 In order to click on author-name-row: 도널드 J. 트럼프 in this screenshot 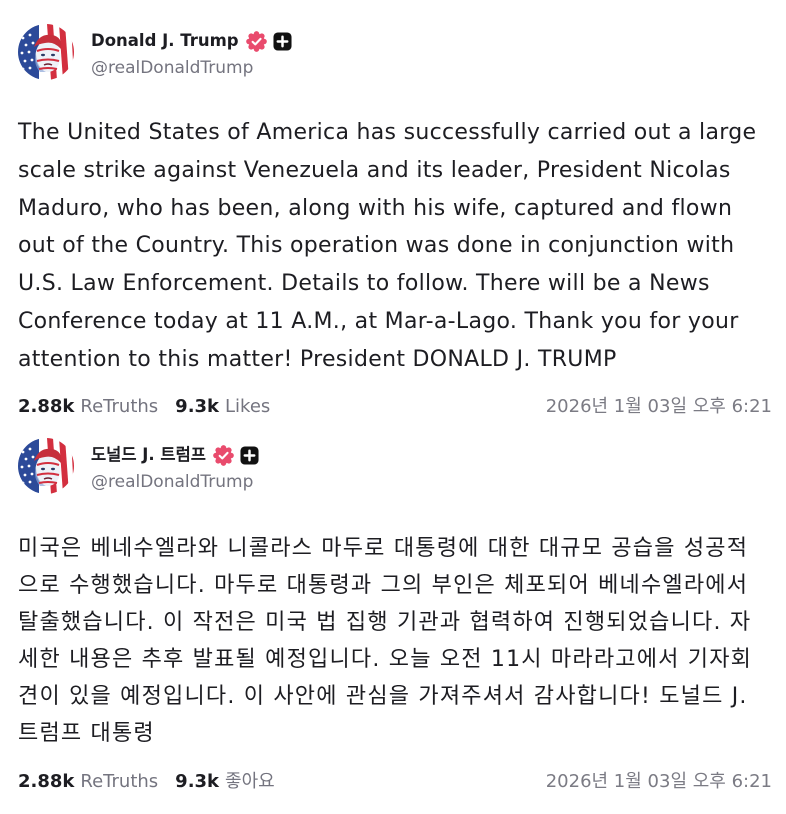, I will do `click(175, 455)`.